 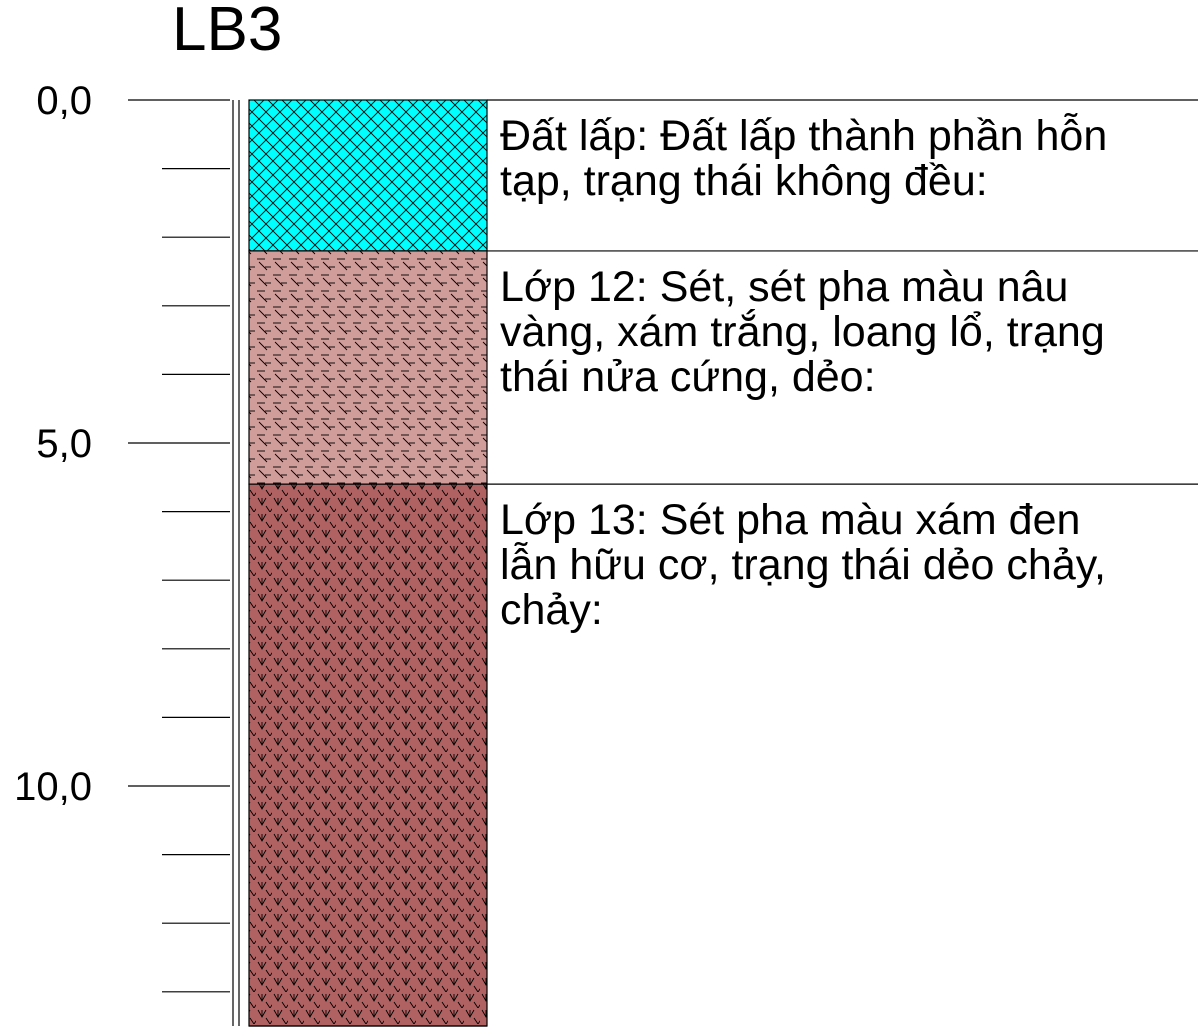 I want to click on layer-description-line: Đất lấp: Đất lấp thành phần hỗn, so click(x=803, y=136).